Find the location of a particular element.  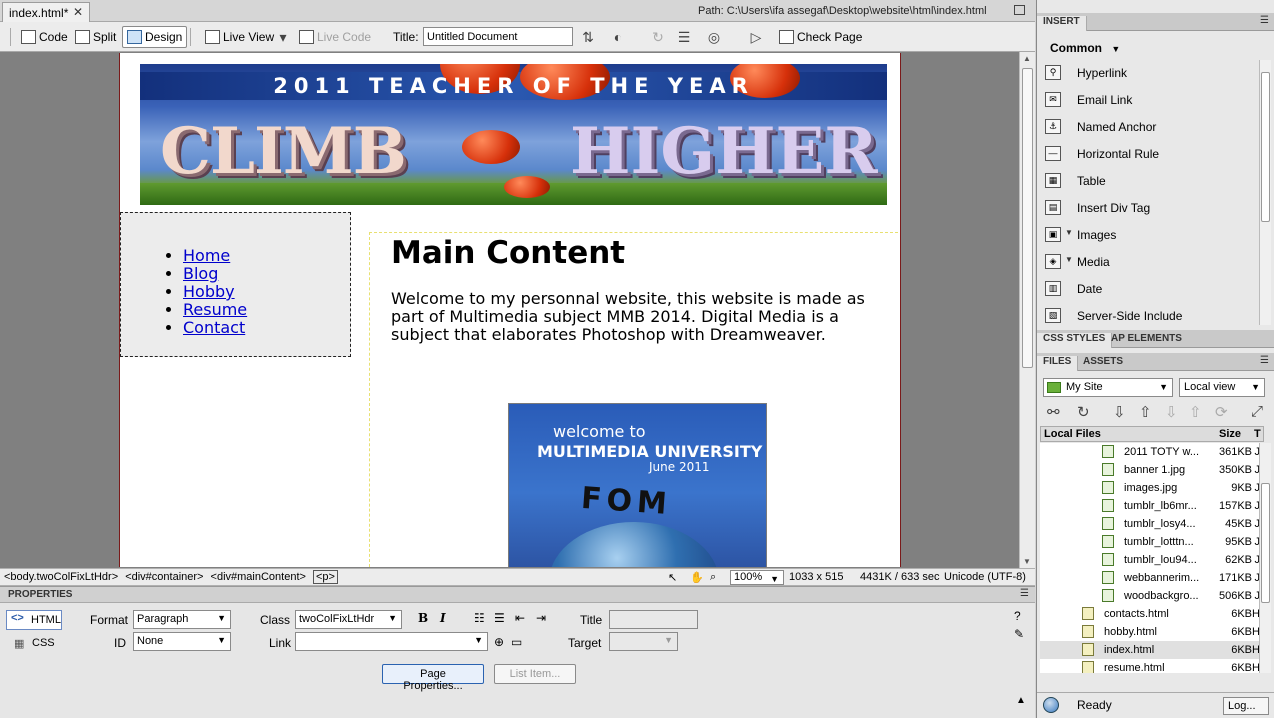

live-code-button: Live Code is located at coordinates (335, 37).